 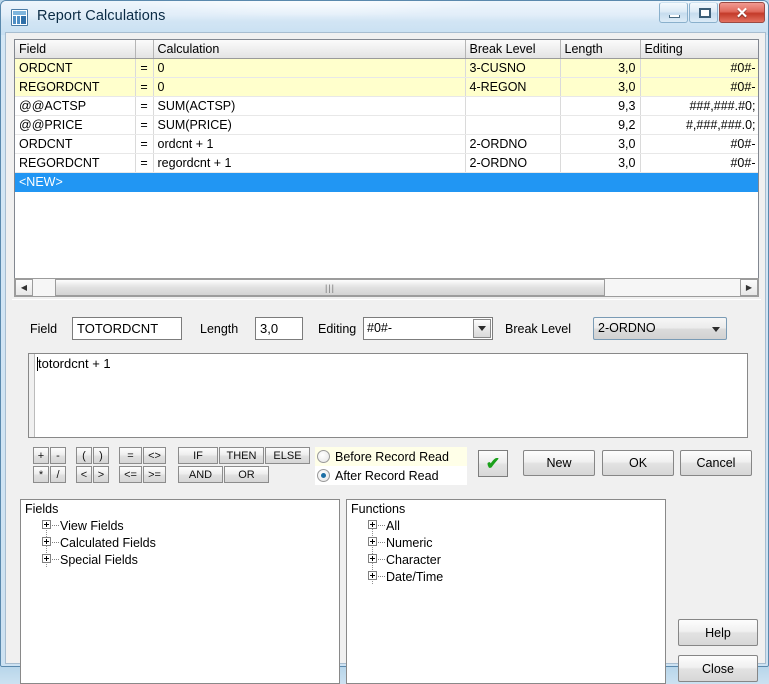 I want to click on editing-combobox-value: #0#-, so click(x=380, y=328).